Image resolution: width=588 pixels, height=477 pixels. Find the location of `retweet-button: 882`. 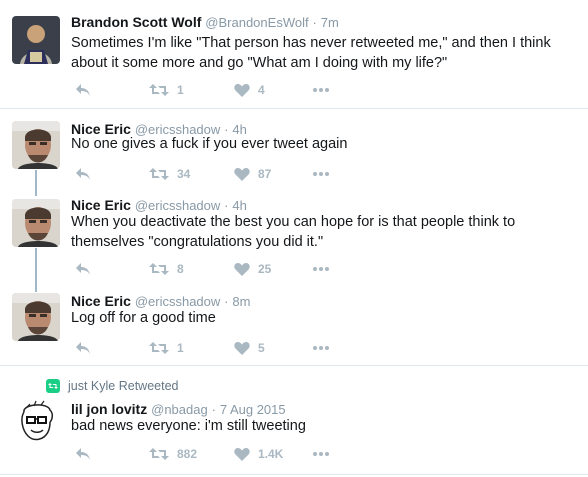

retweet-button: 882 is located at coordinates (173, 454).